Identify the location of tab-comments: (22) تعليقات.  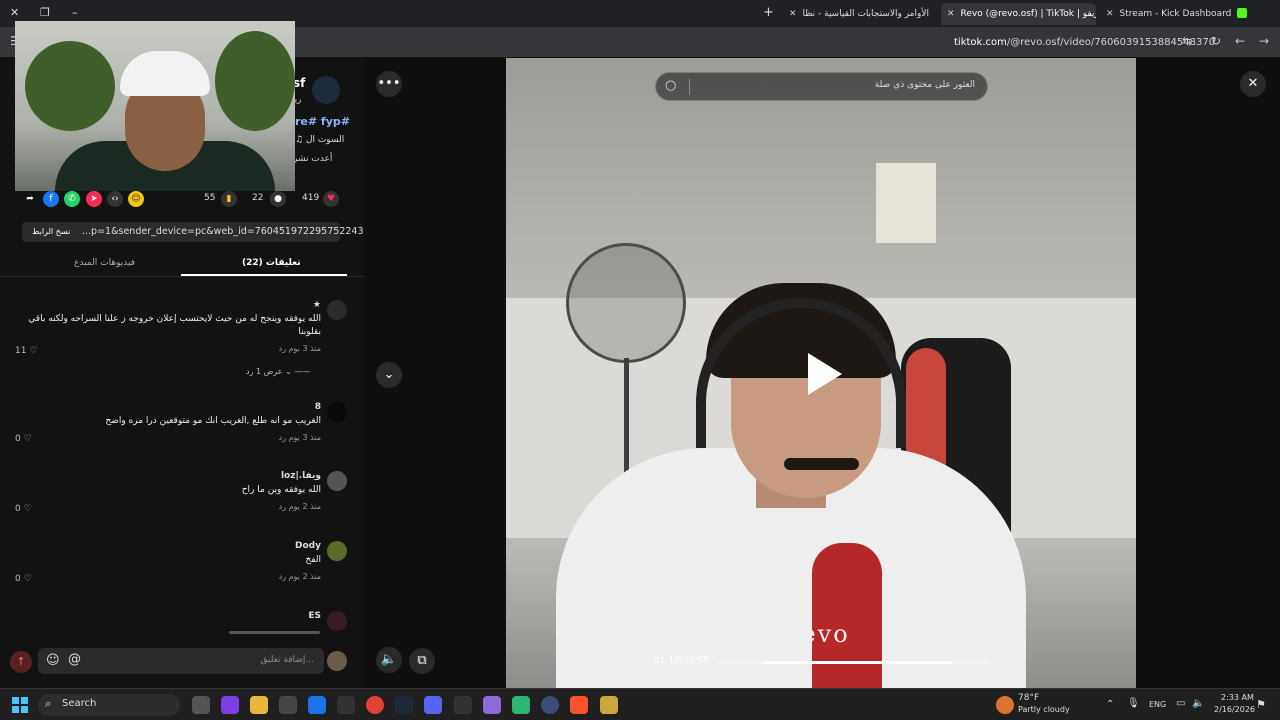
(271, 263).